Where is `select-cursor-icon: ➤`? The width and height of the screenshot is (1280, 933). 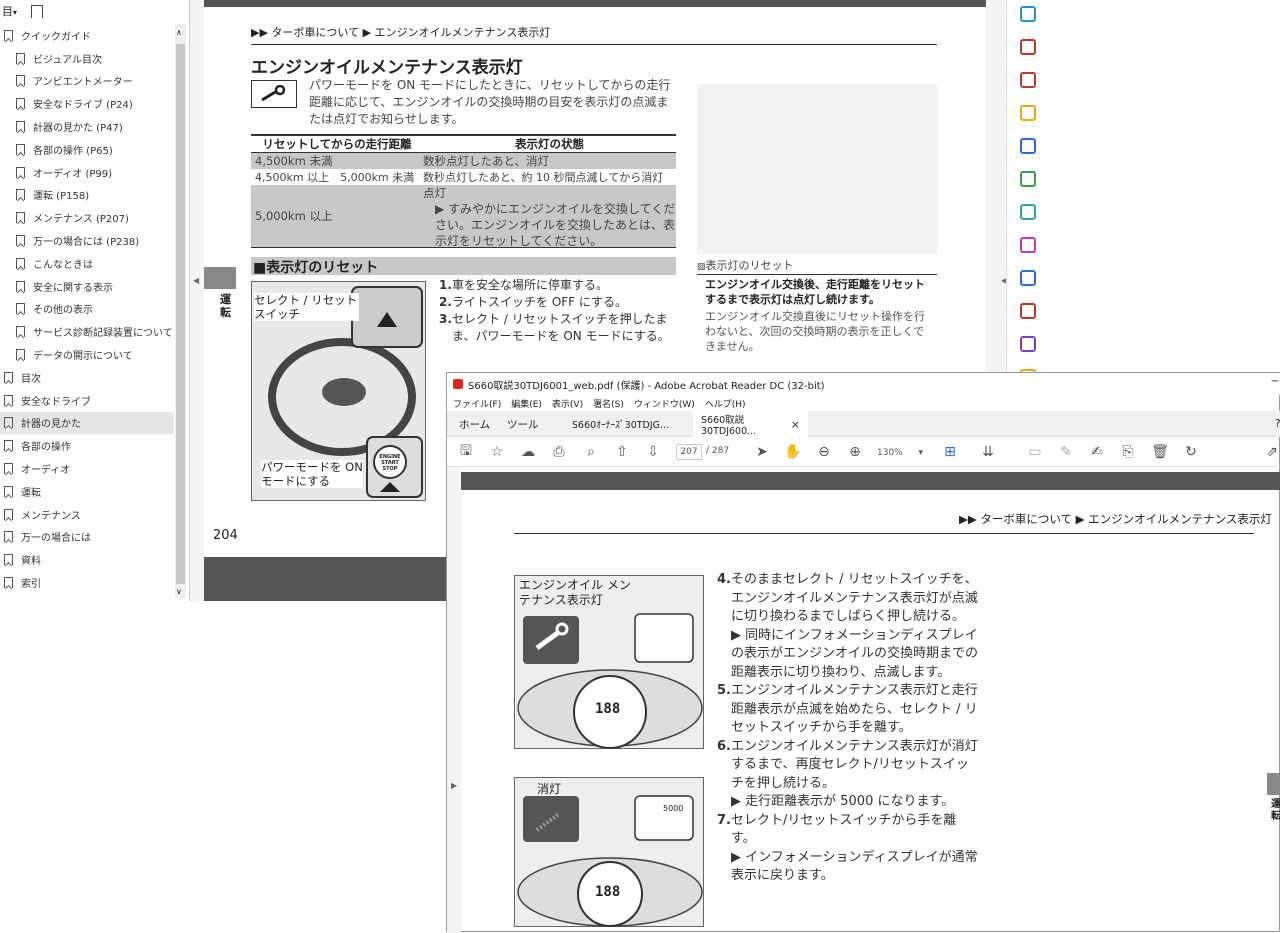
select-cursor-icon: ➤ is located at coordinates (762, 452).